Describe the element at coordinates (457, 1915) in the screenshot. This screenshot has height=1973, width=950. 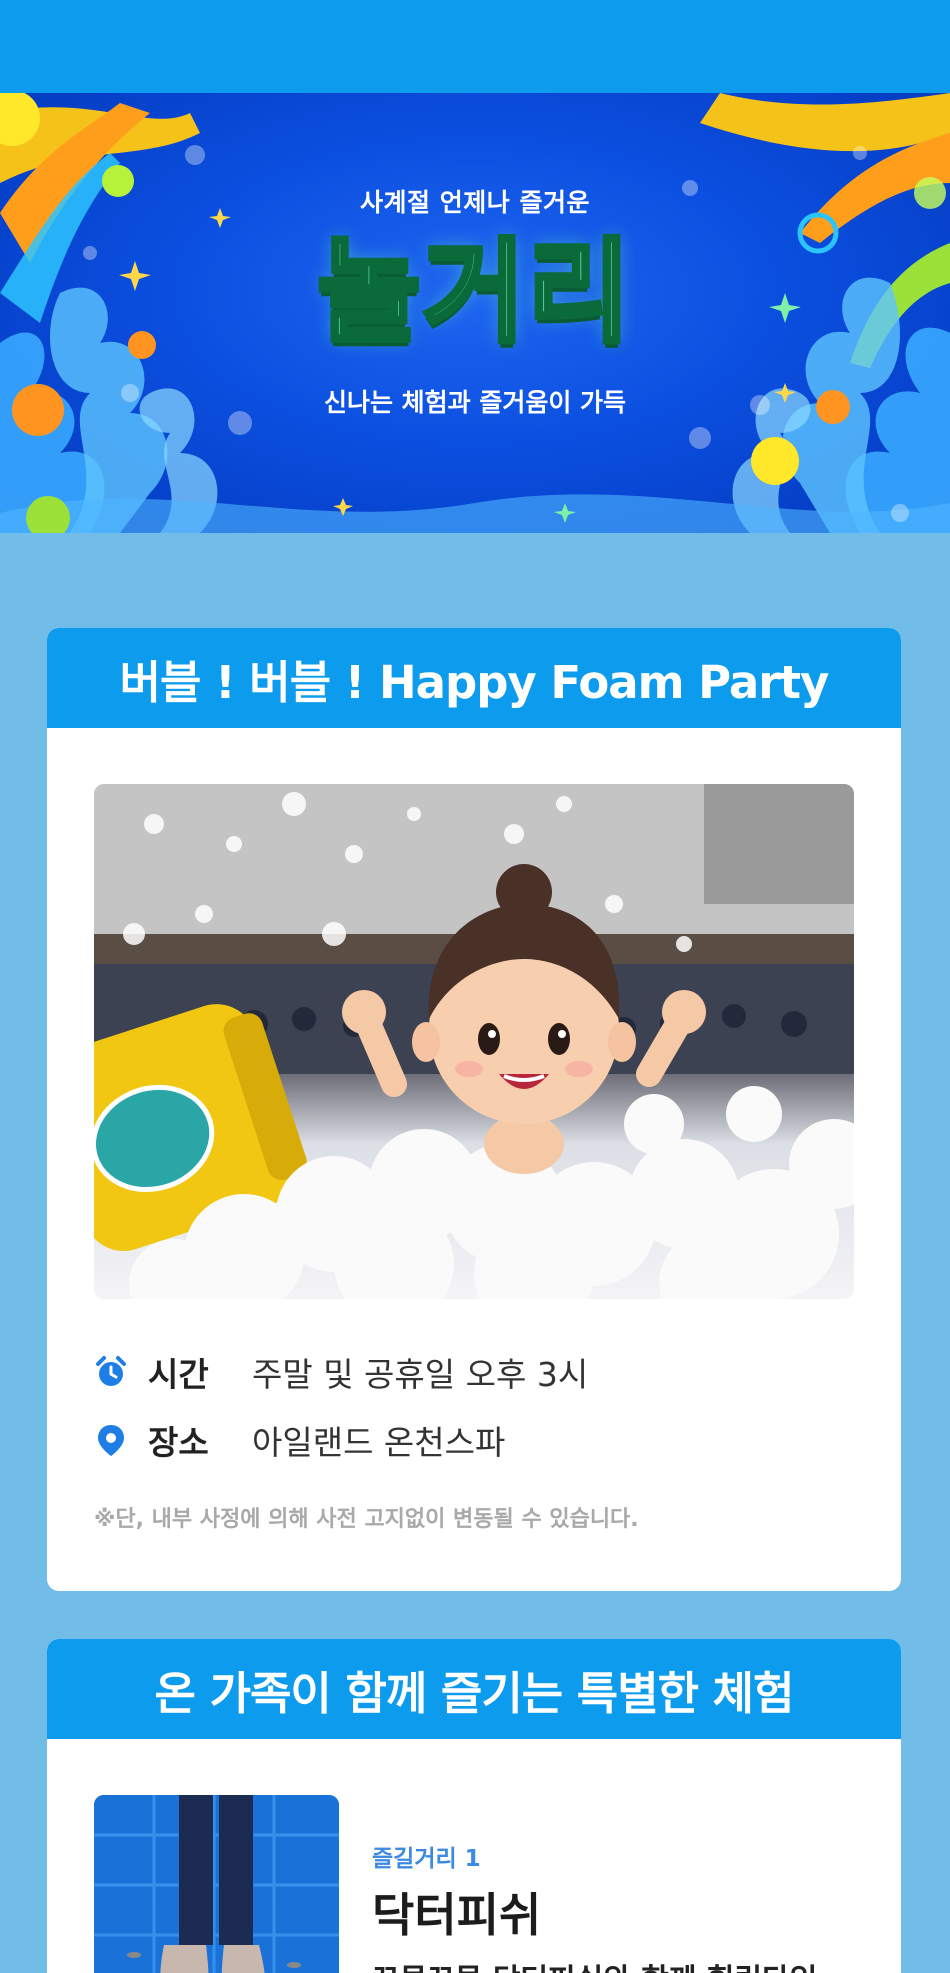
I see `activity-name: 닥터피쉬` at that location.